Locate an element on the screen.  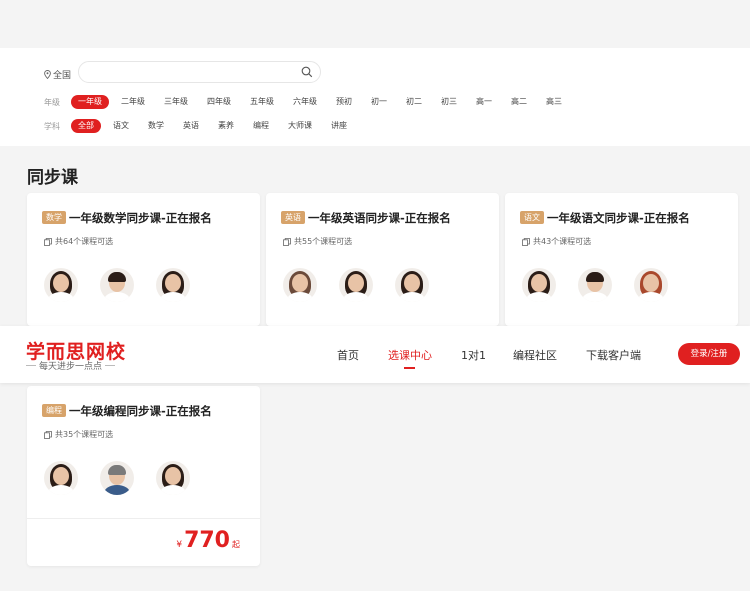
subject-option: 全部 is located at coordinates (86, 126).